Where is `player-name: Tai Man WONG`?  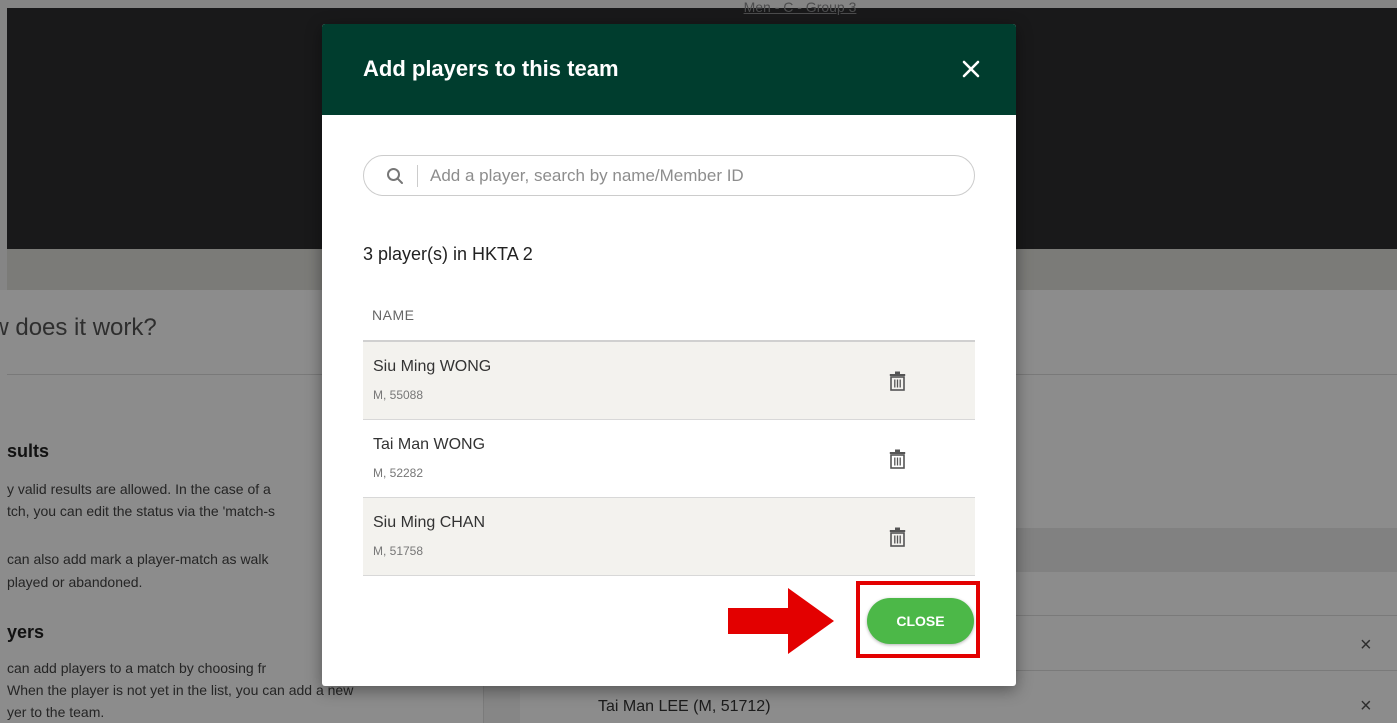
player-name: Tai Man WONG is located at coordinates (429, 444).